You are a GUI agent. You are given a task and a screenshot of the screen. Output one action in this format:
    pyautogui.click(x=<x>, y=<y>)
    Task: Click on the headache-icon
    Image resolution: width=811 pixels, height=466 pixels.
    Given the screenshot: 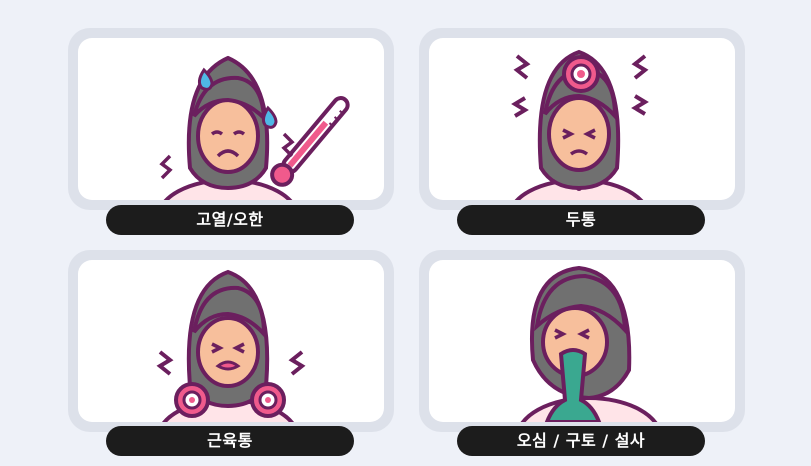 What is the action you would take?
    pyautogui.click(x=580, y=124)
    